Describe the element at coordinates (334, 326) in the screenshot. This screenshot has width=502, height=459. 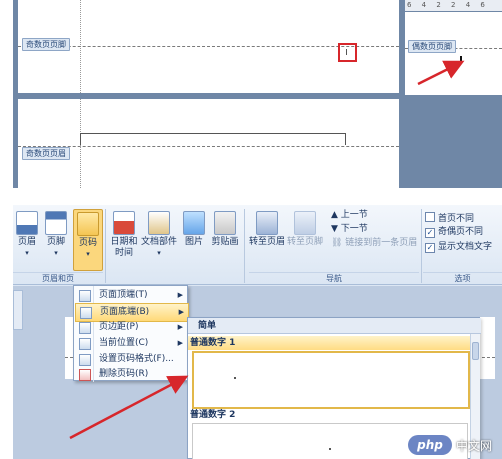
I see `gallery-category-header: 简单` at that location.